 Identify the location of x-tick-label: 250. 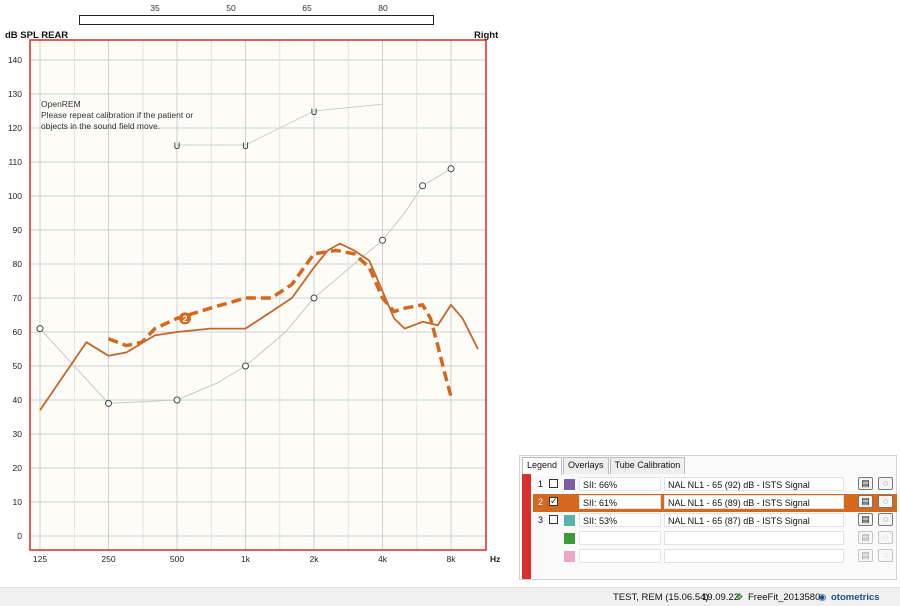
(108, 559).